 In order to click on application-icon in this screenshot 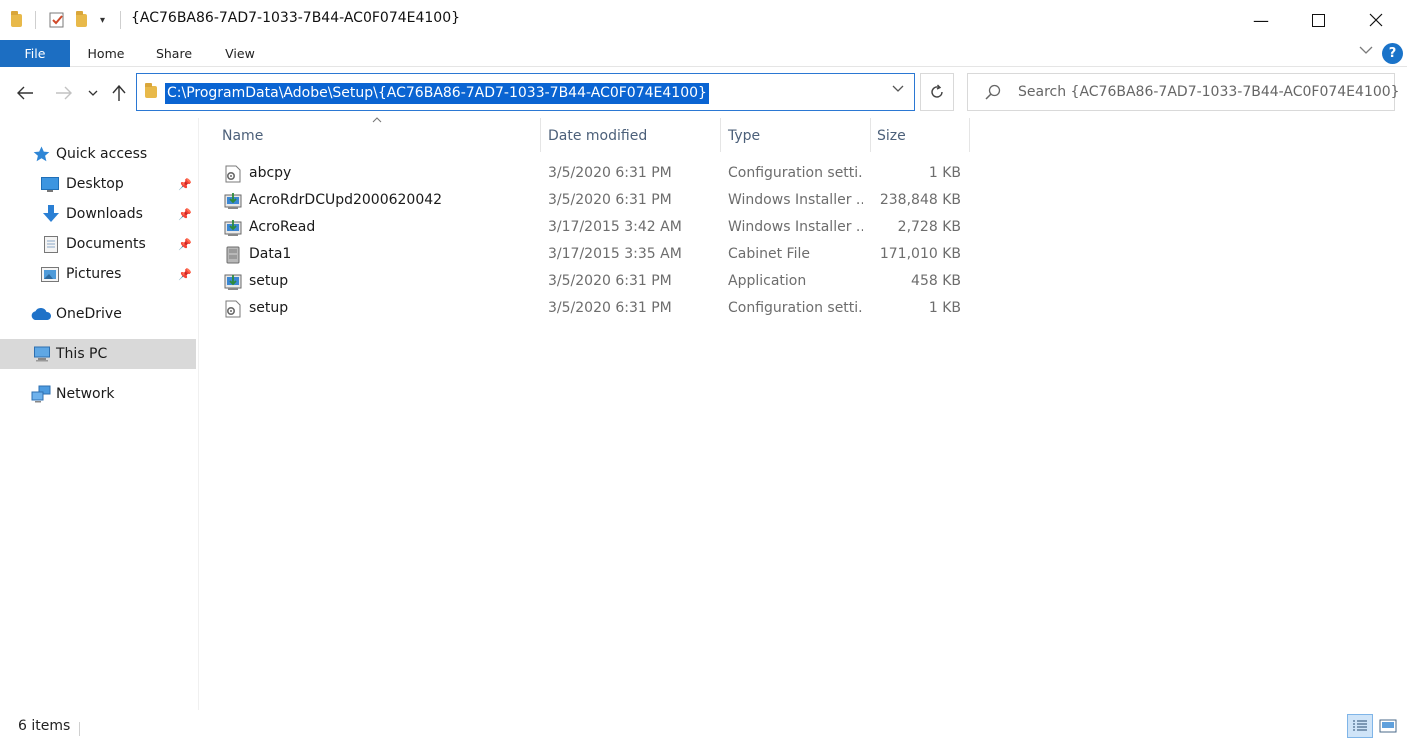, I will do `click(233, 282)`.